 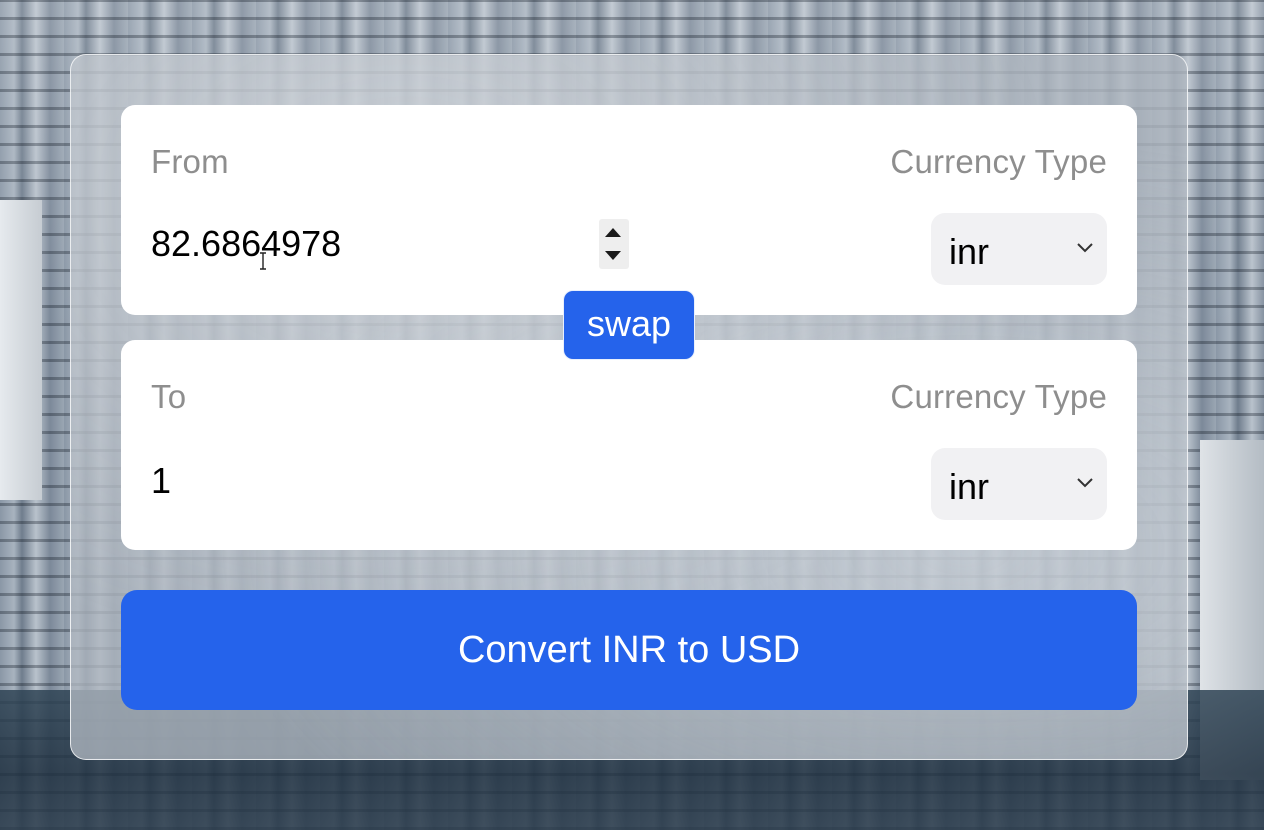 What do you see at coordinates (969, 486) in the screenshot?
I see `to-currency-value: inr` at bounding box center [969, 486].